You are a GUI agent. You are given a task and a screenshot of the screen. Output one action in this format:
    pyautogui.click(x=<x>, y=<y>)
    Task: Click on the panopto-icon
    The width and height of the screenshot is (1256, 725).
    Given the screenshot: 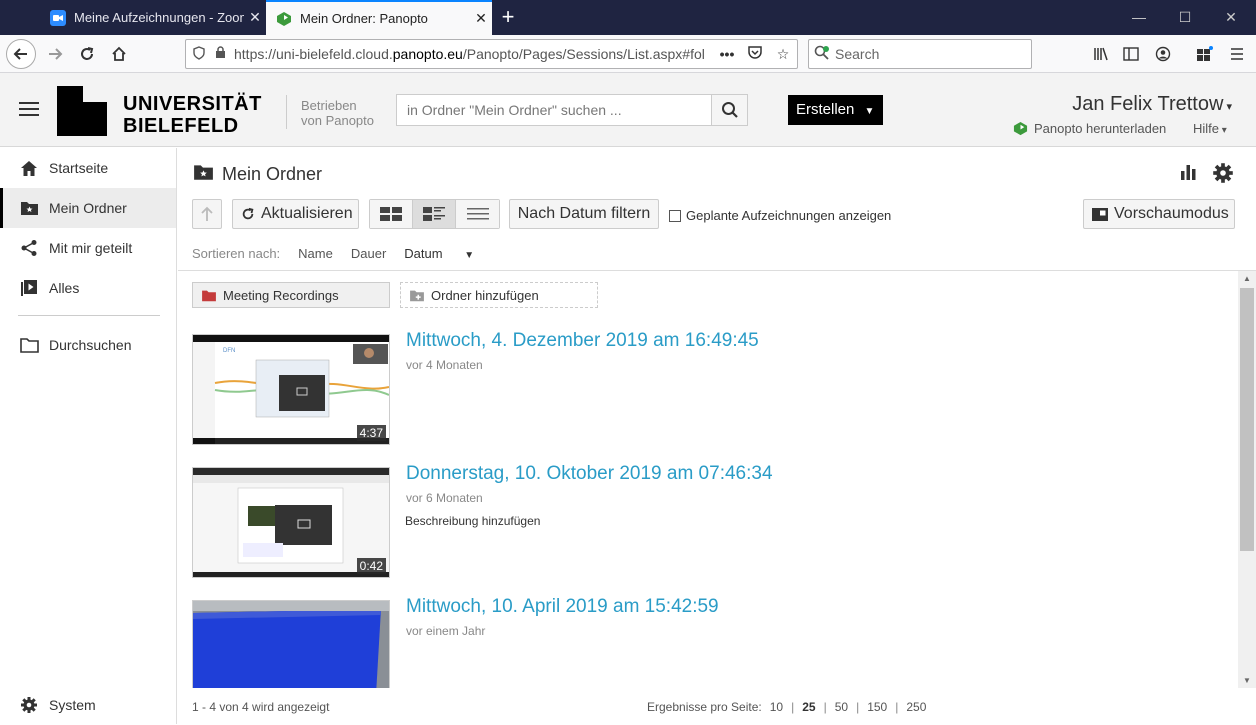 What is the action you would take?
    pyautogui.click(x=1020, y=128)
    